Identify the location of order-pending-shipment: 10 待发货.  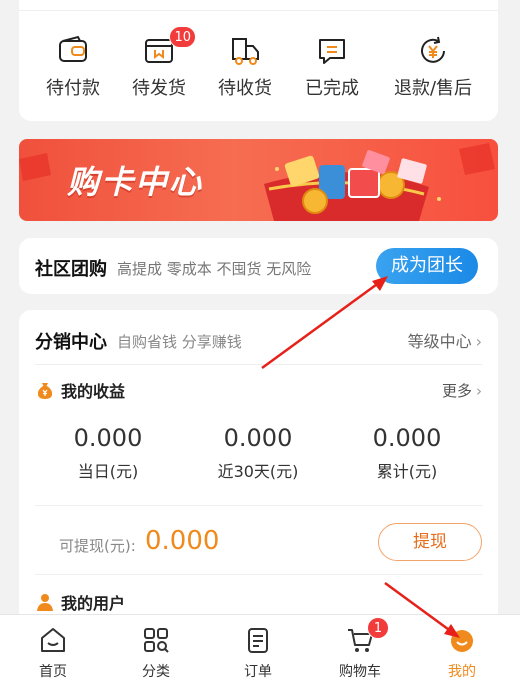
(159, 63).